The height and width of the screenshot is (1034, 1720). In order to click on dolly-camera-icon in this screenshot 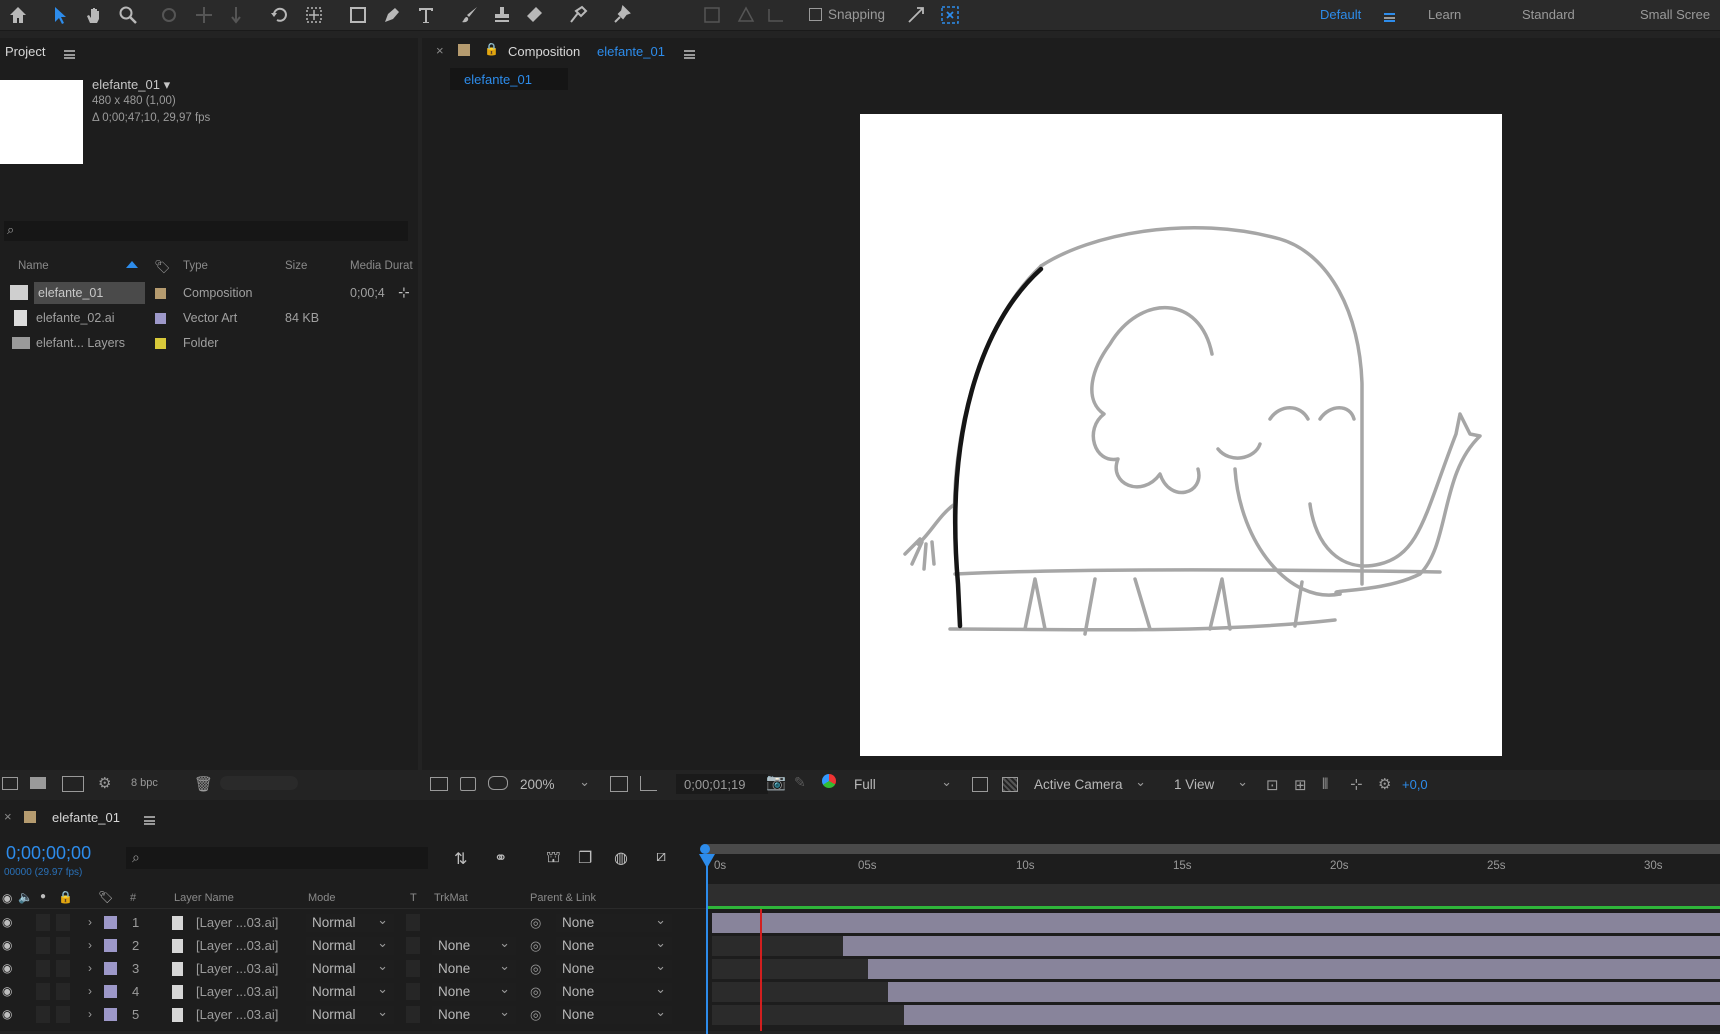, I will do `click(236, 15)`.